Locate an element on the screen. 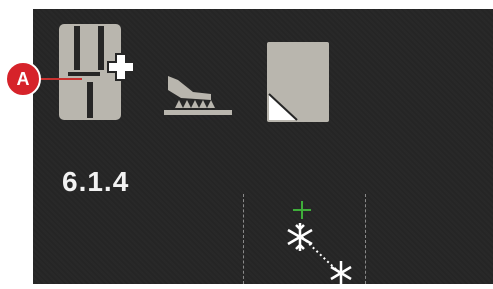  stitch-number: 6.1.4 is located at coordinates (96, 181).